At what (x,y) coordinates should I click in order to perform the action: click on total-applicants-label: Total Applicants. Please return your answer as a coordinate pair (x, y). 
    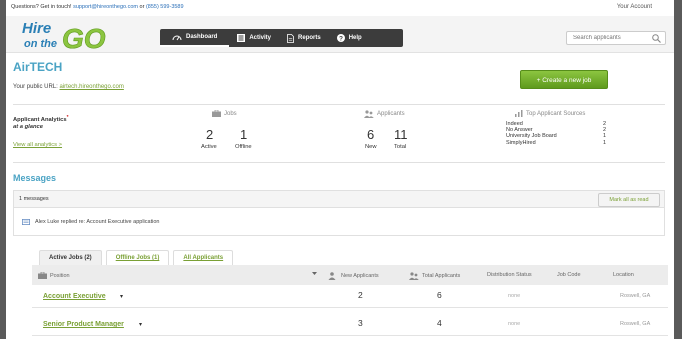
    Looking at the image, I should click on (441, 276).